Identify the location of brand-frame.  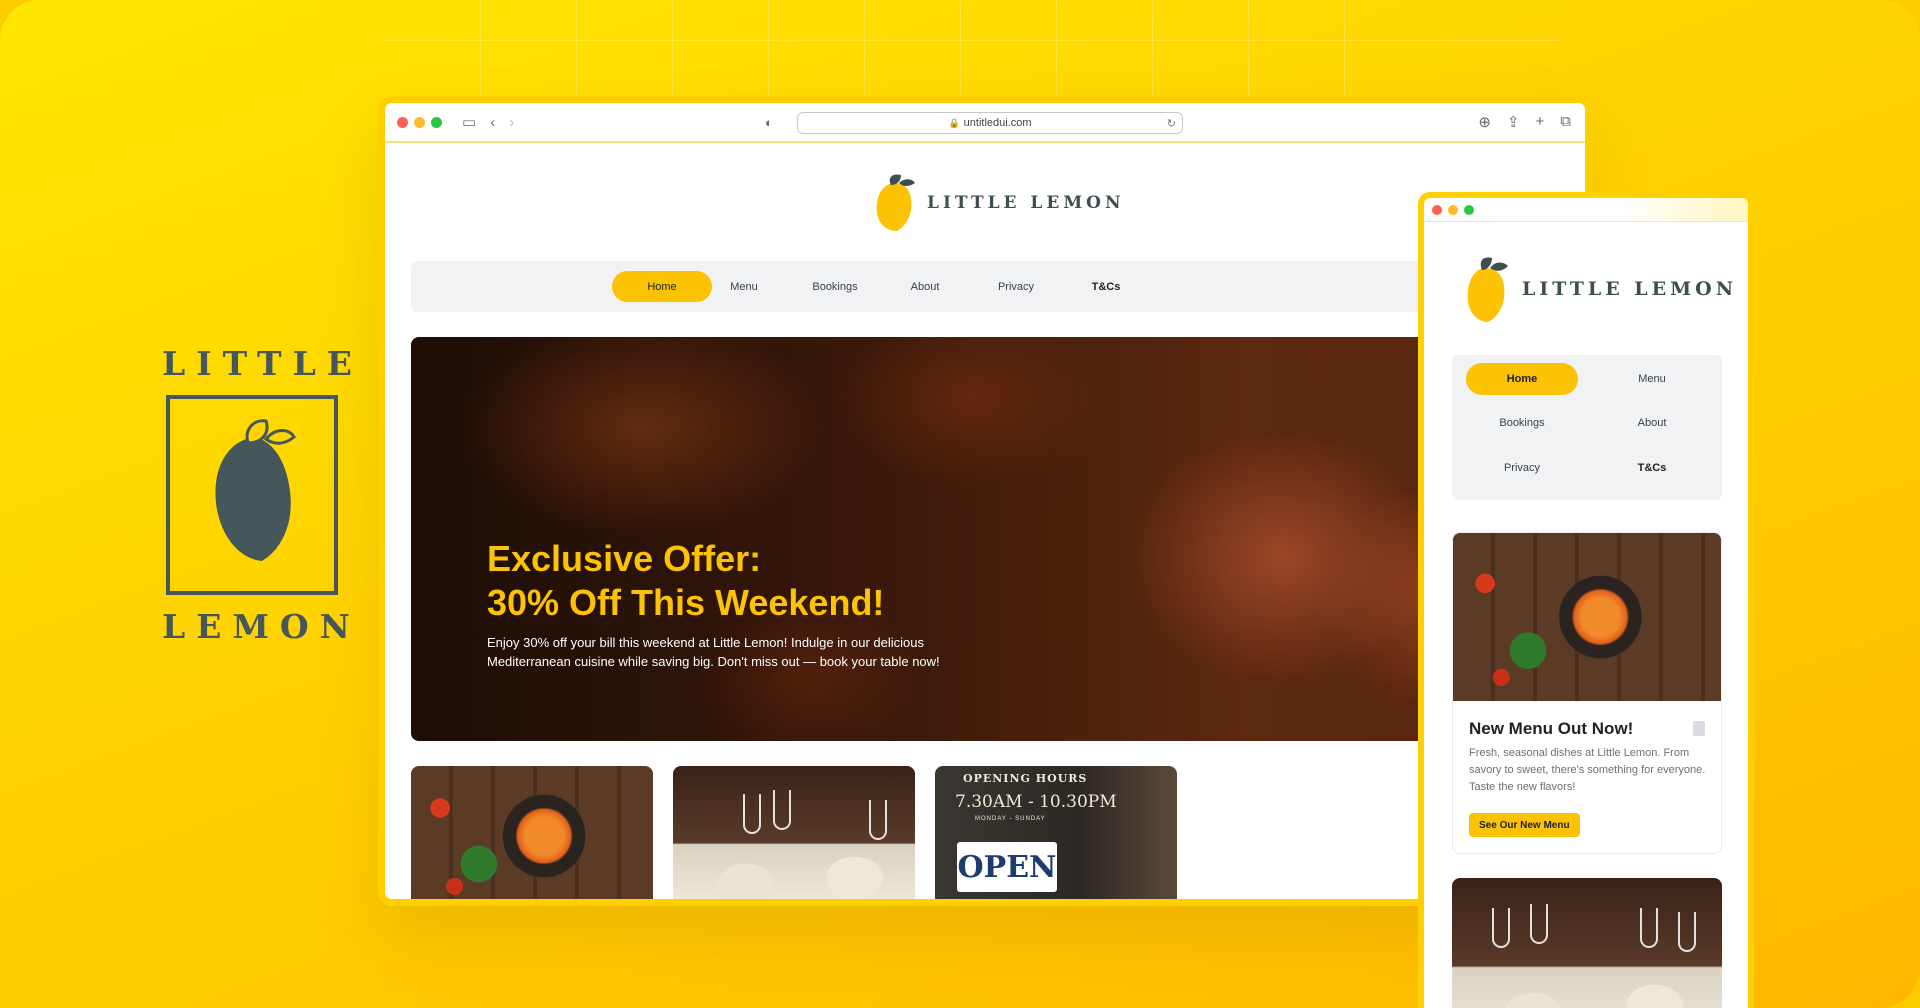
(252, 495).